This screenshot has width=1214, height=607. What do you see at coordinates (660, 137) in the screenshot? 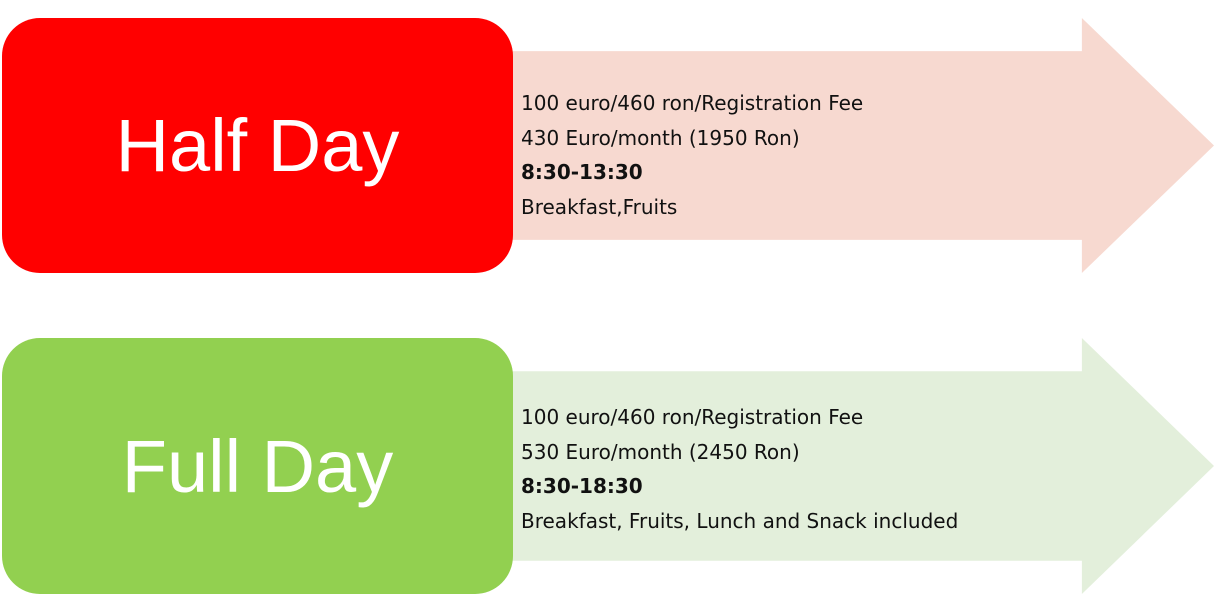
I see `half-day-monthly-price: 430 Euro/month (1950 Ron)` at bounding box center [660, 137].